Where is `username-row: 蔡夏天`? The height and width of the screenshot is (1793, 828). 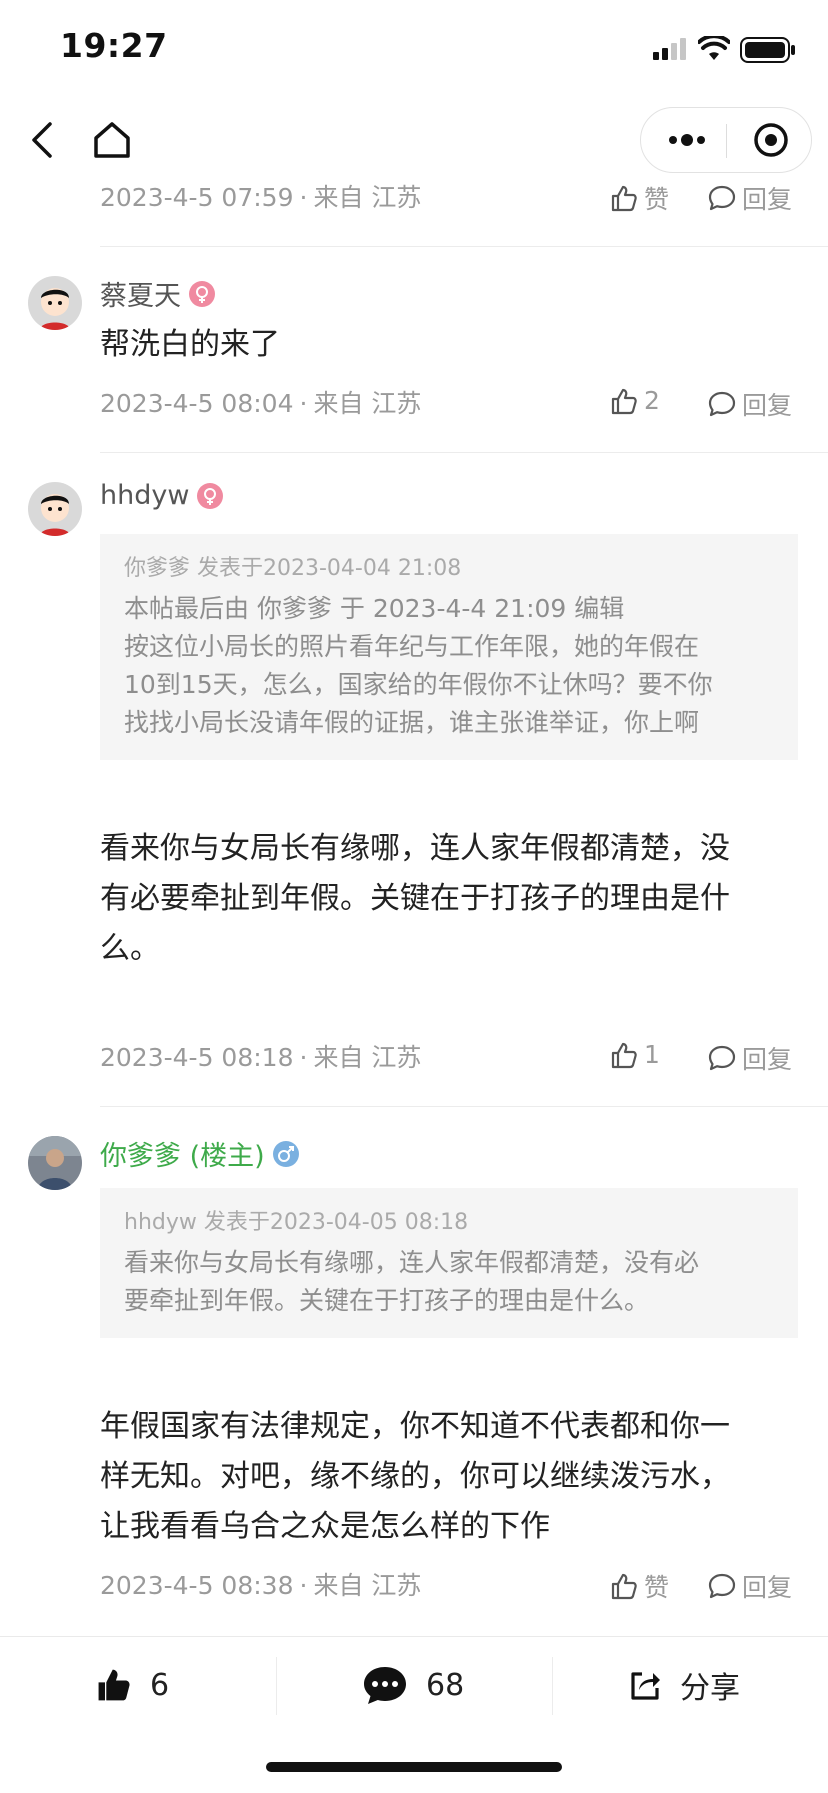 username-row: 蔡夏天 is located at coordinates (157, 293).